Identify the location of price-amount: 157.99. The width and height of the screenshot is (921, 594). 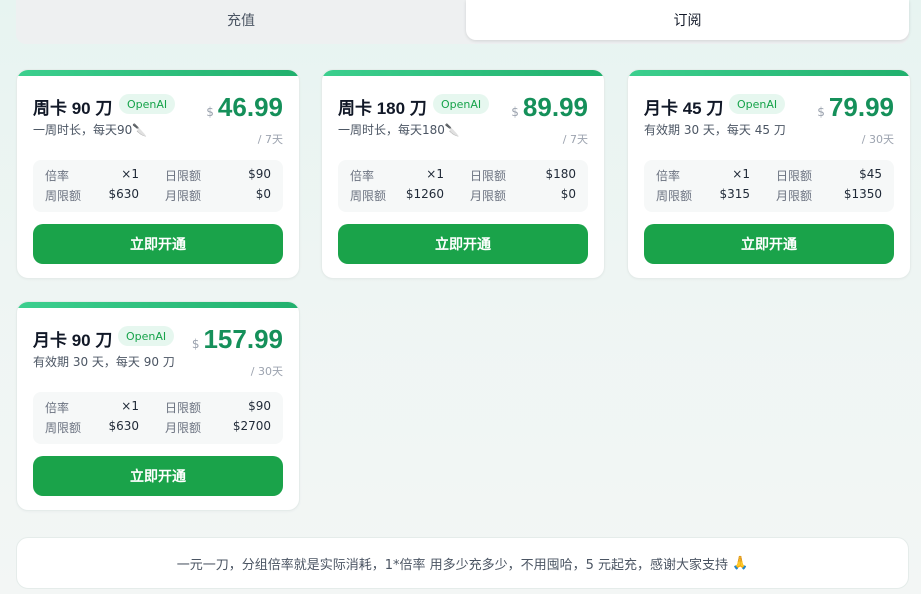
(243, 339).